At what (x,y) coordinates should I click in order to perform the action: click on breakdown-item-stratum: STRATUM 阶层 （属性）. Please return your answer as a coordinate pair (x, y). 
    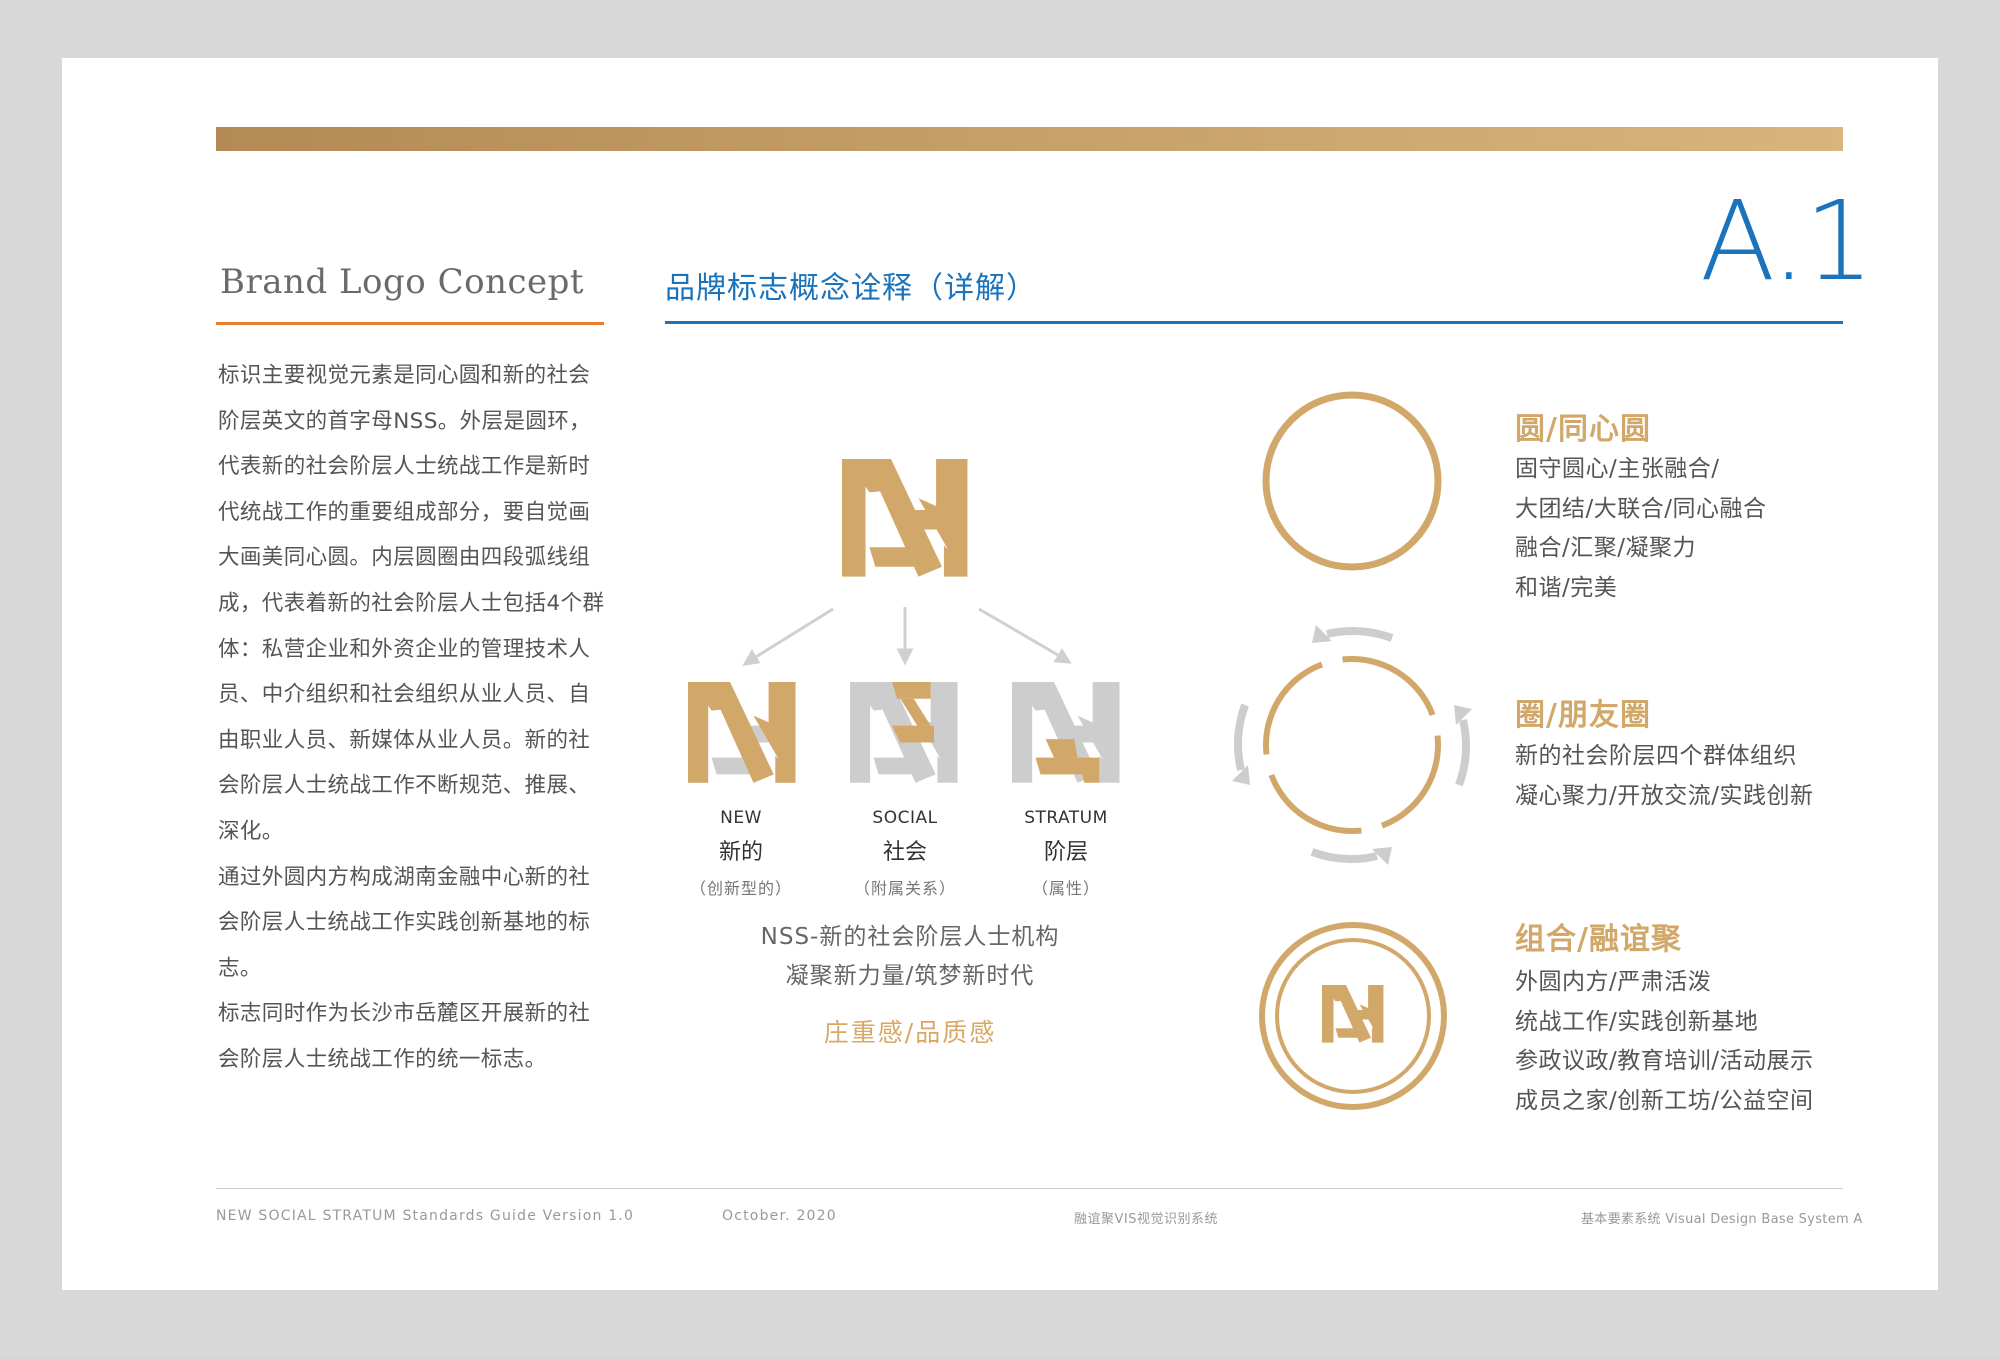
    Looking at the image, I should click on (1066, 853).